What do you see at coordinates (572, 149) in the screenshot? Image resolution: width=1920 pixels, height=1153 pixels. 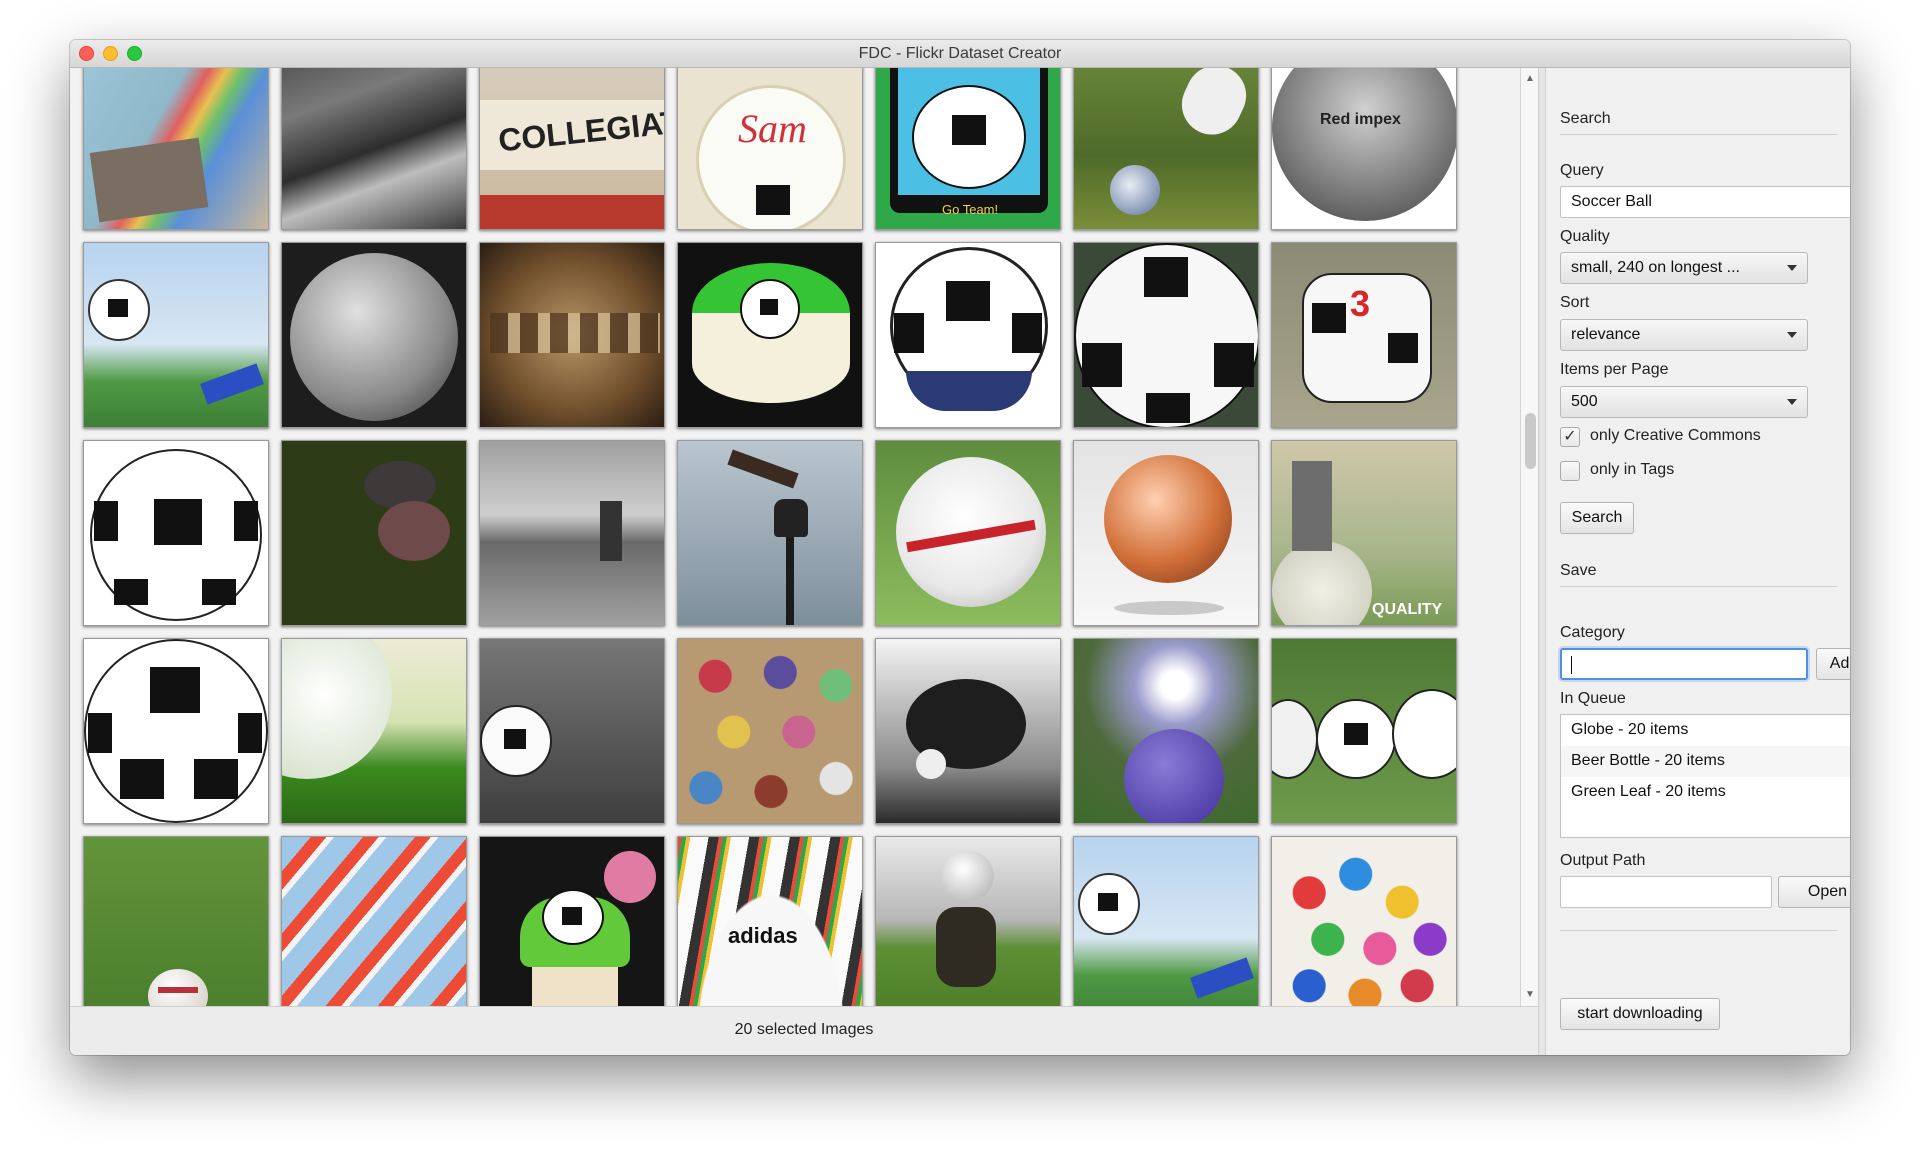 I see `thumbnail: COLLEGIAT` at bounding box center [572, 149].